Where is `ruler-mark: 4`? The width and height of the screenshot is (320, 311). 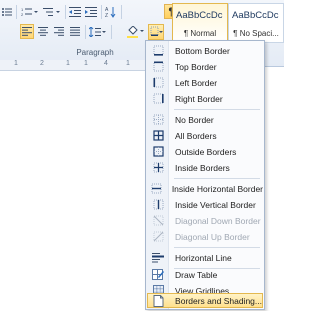 ruler-mark: 4 is located at coordinates (106, 63).